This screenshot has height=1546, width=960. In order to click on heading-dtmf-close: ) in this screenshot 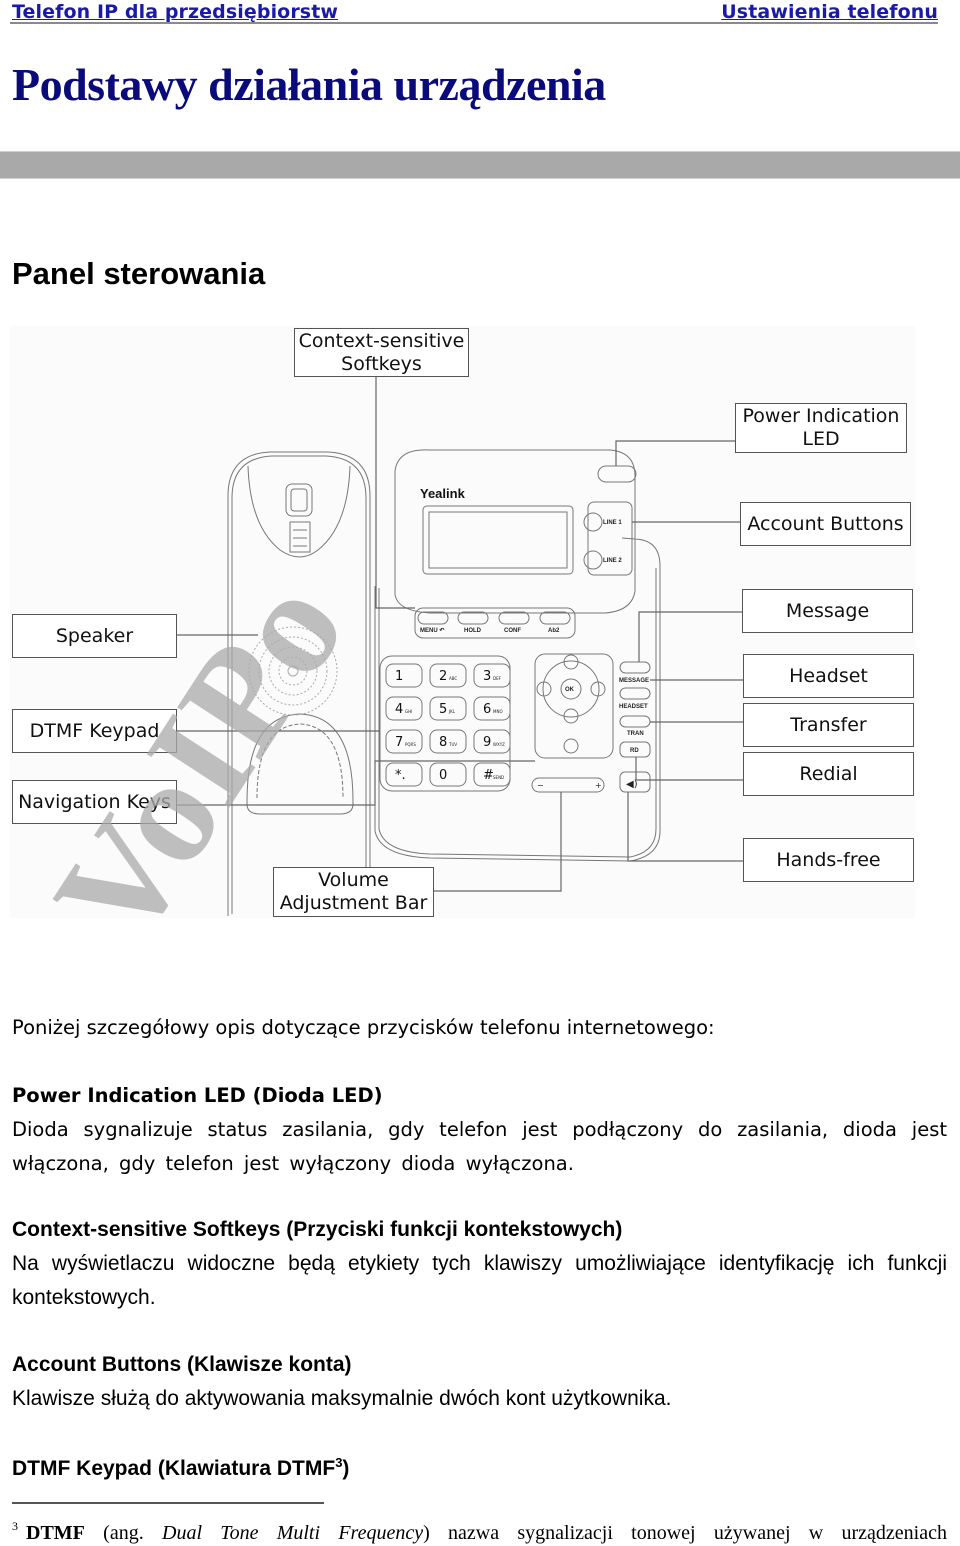, I will do `click(346, 1468)`.